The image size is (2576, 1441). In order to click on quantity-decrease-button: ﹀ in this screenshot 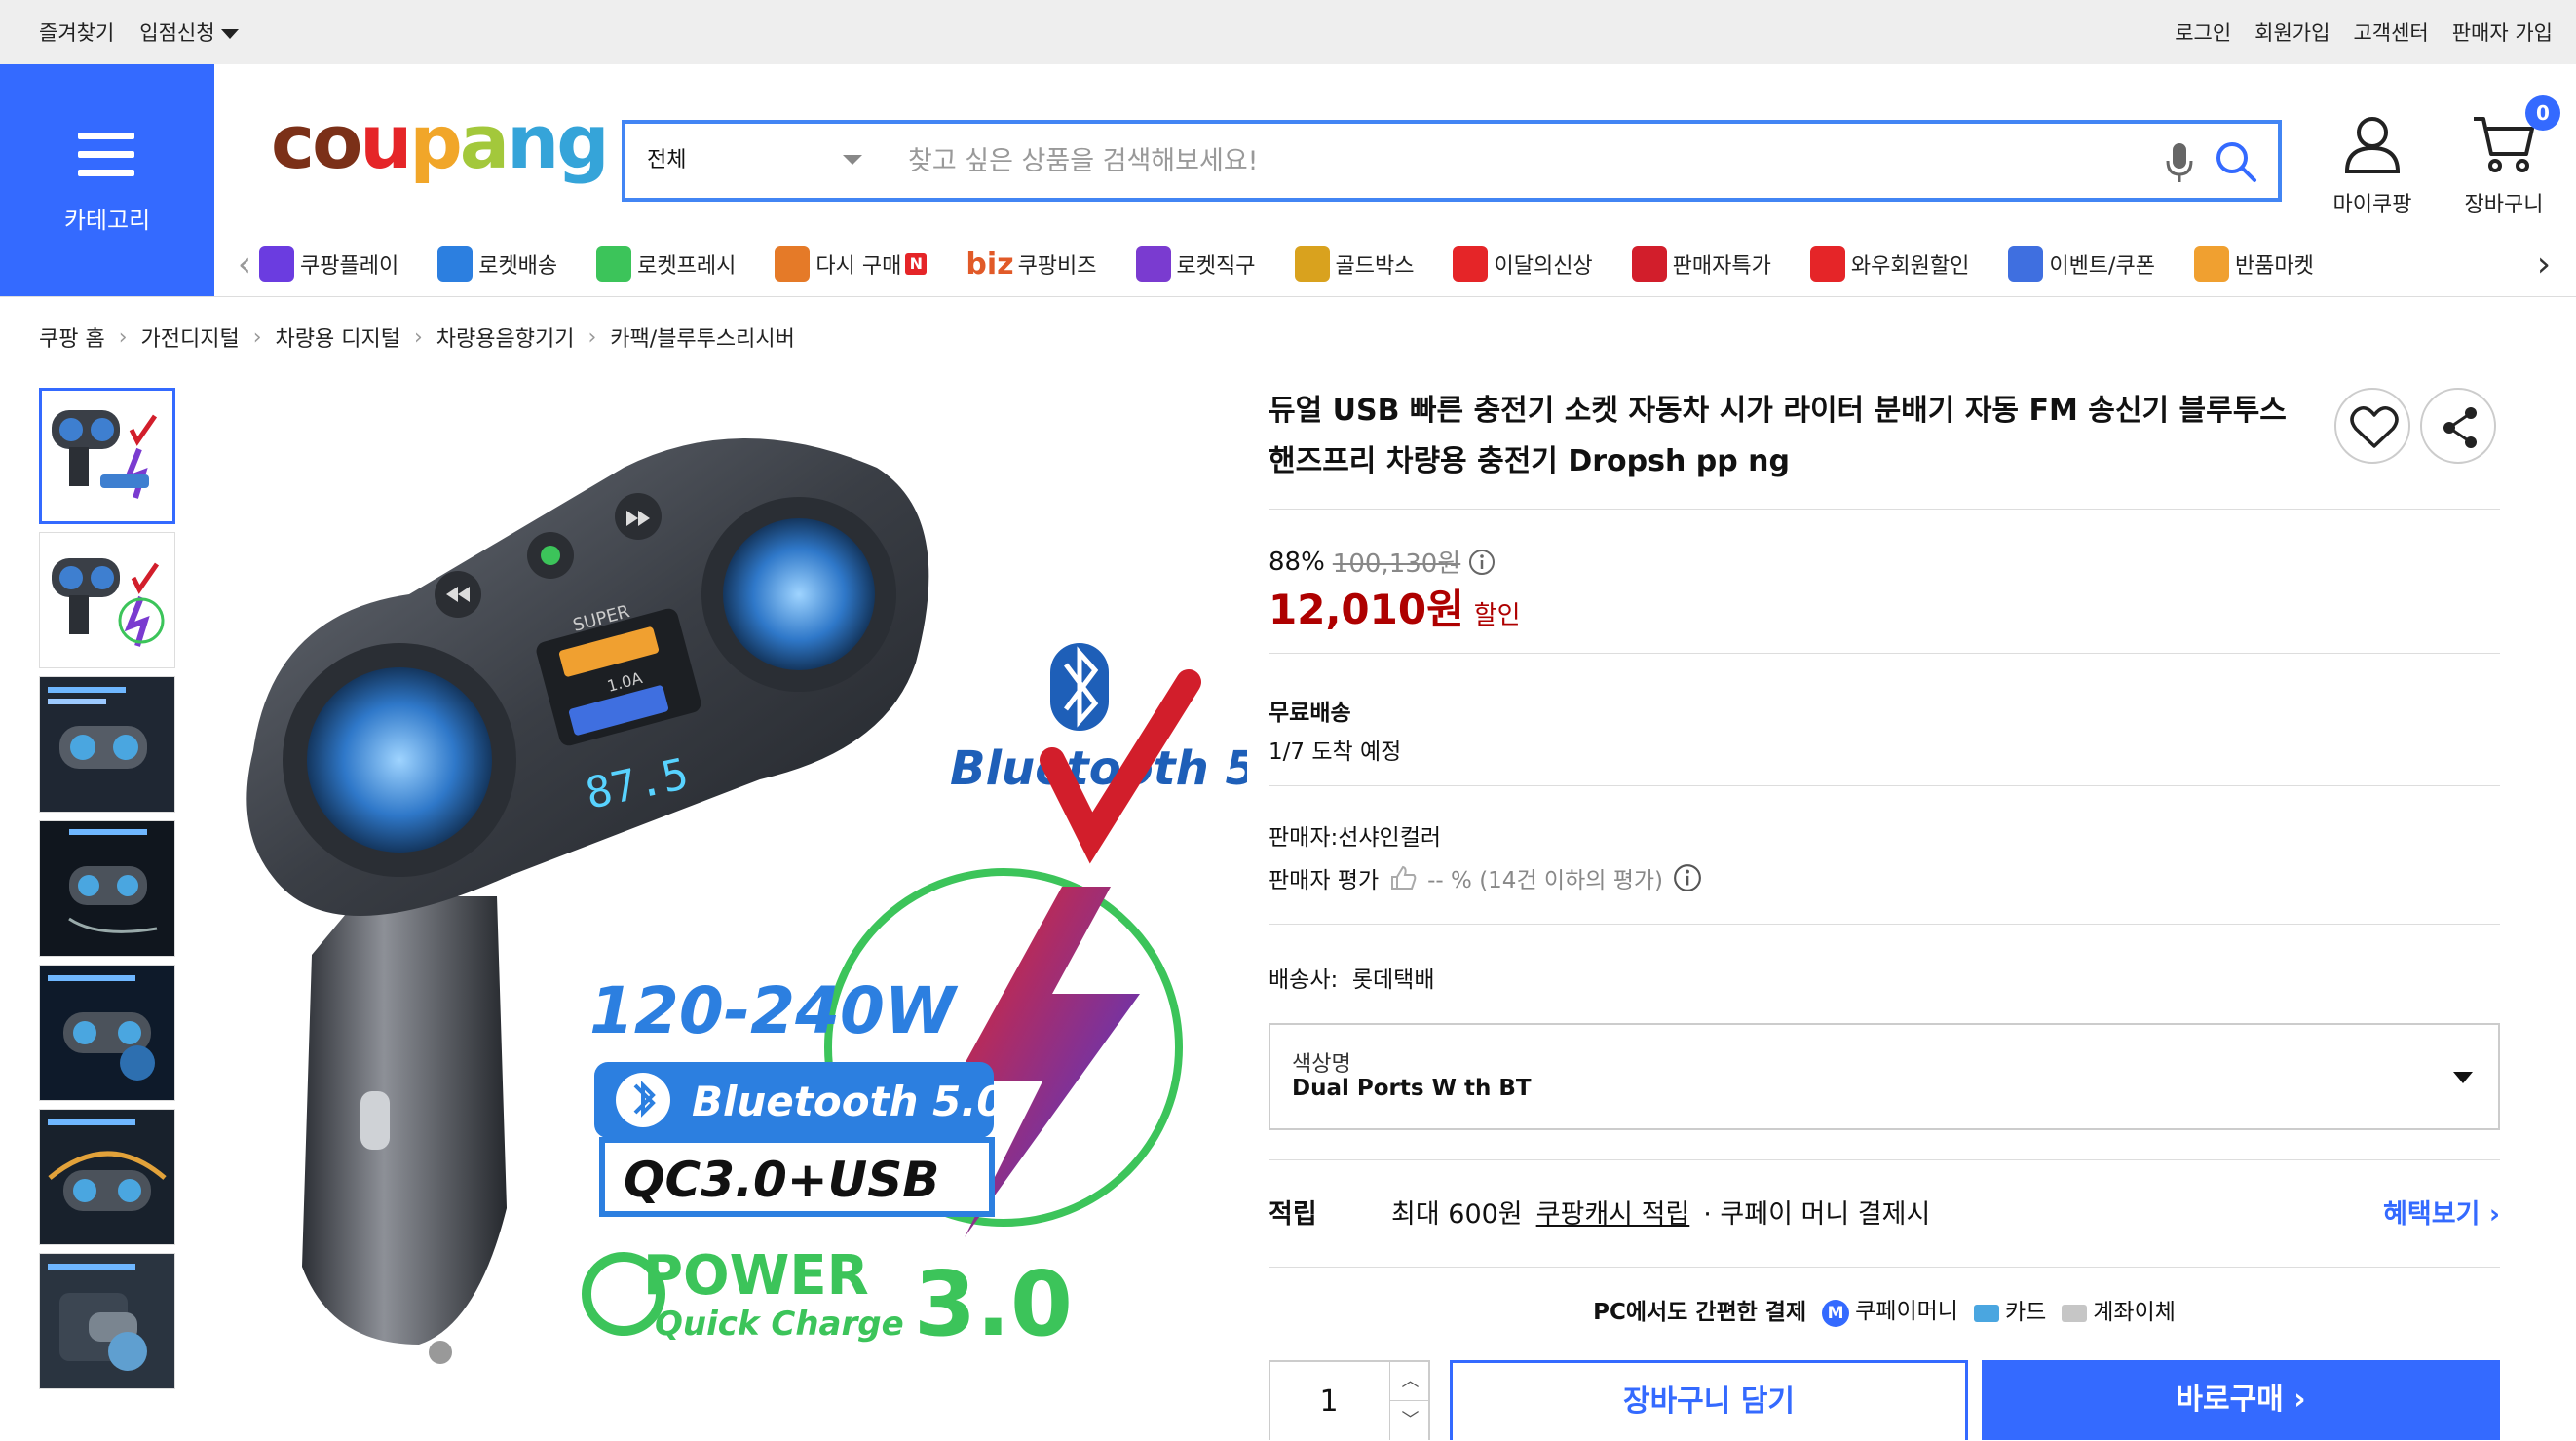, I will do `click(1409, 1420)`.